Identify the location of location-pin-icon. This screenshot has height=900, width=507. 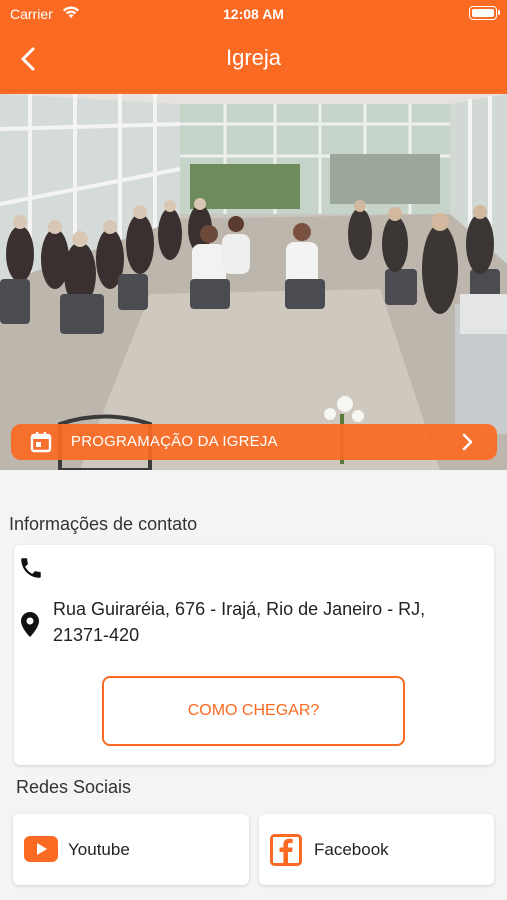
(30, 624).